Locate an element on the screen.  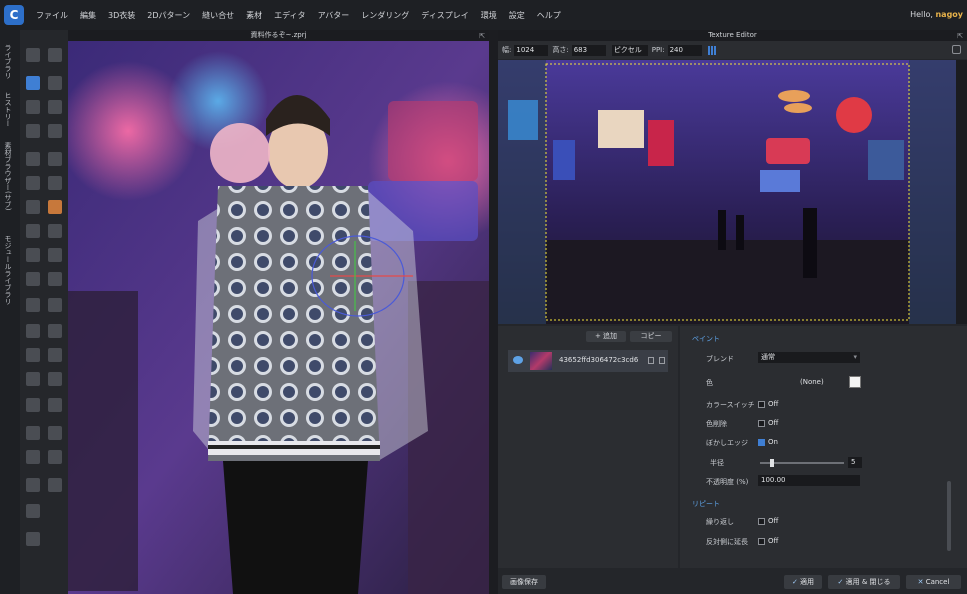
menu-file: ファイル is located at coordinates (52, 15).